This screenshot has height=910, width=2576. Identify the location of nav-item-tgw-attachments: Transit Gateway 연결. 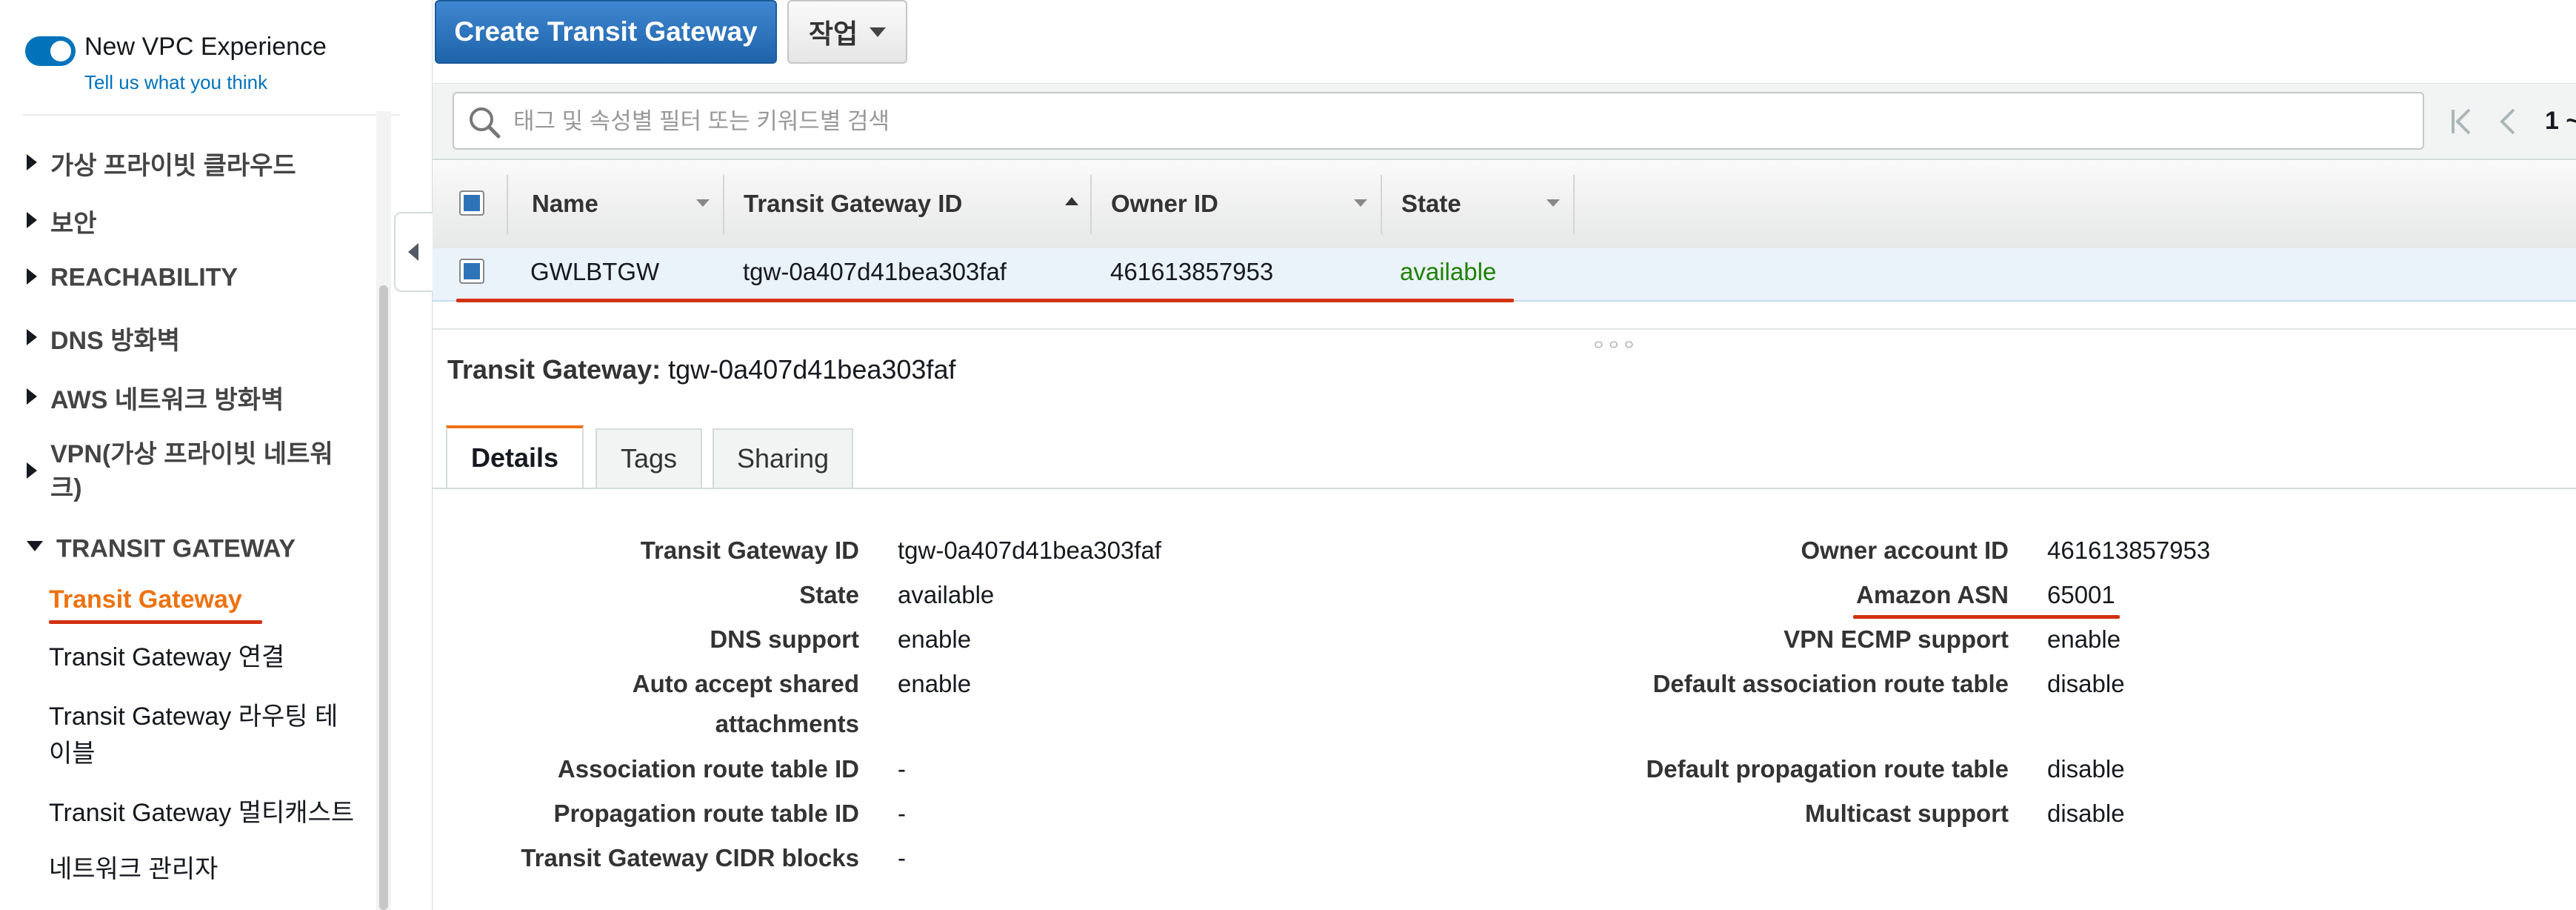
(166, 657).